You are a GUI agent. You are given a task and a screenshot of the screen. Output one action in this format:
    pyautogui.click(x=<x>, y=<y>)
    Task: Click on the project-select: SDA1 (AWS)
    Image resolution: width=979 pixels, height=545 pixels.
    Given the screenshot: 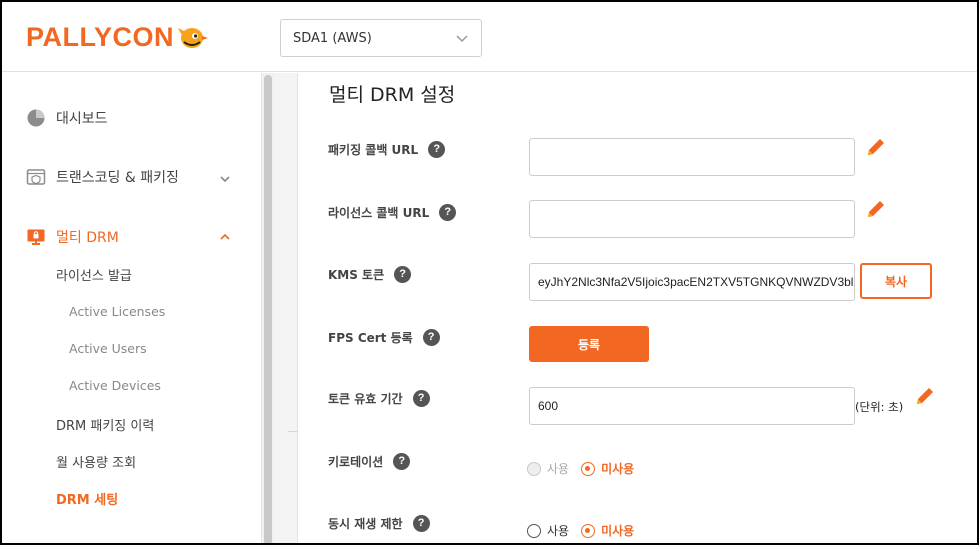 What is the action you would take?
    pyautogui.click(x=381, y=38)
    